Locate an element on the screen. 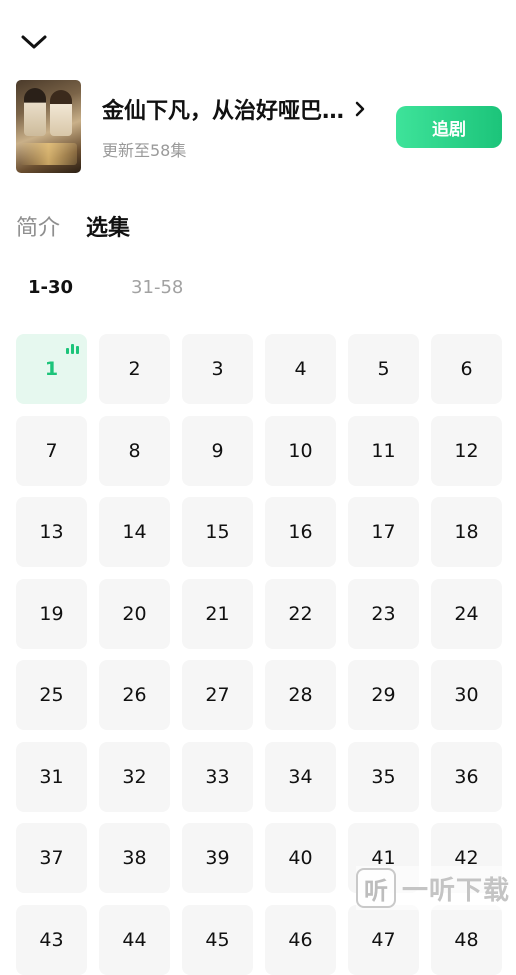  episode-number: 25 is located at coordinates (51, 695).